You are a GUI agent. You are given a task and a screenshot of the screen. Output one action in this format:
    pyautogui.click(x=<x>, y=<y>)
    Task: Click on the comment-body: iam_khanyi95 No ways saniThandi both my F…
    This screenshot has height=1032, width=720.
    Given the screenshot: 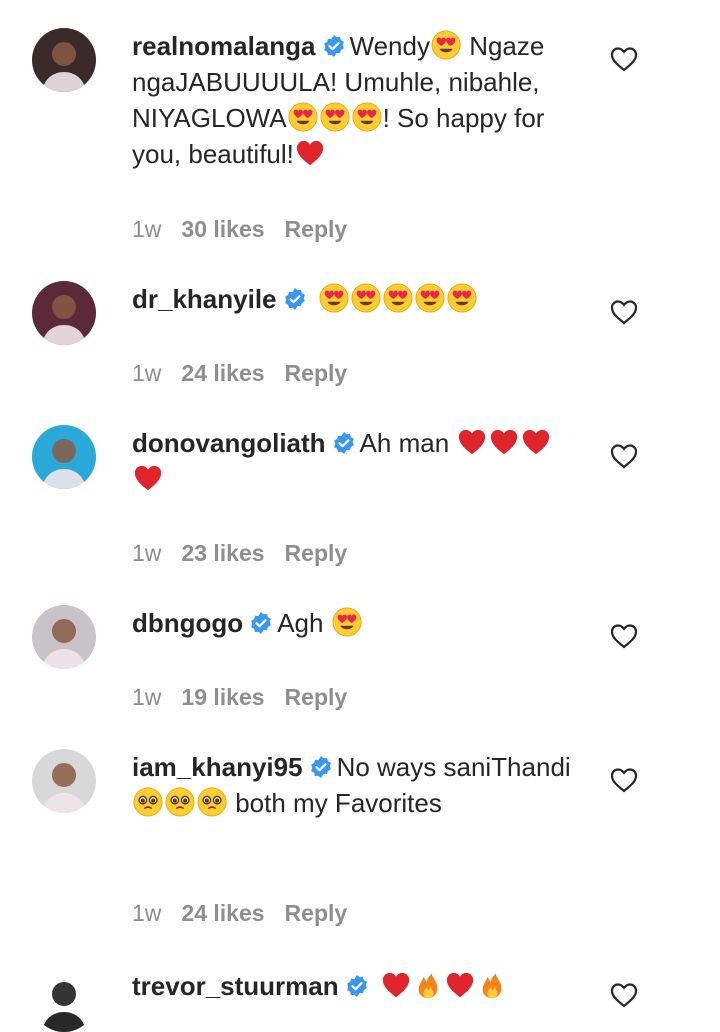 What is the action you would take?
    pyautogui.click(x=352, y=837)
    